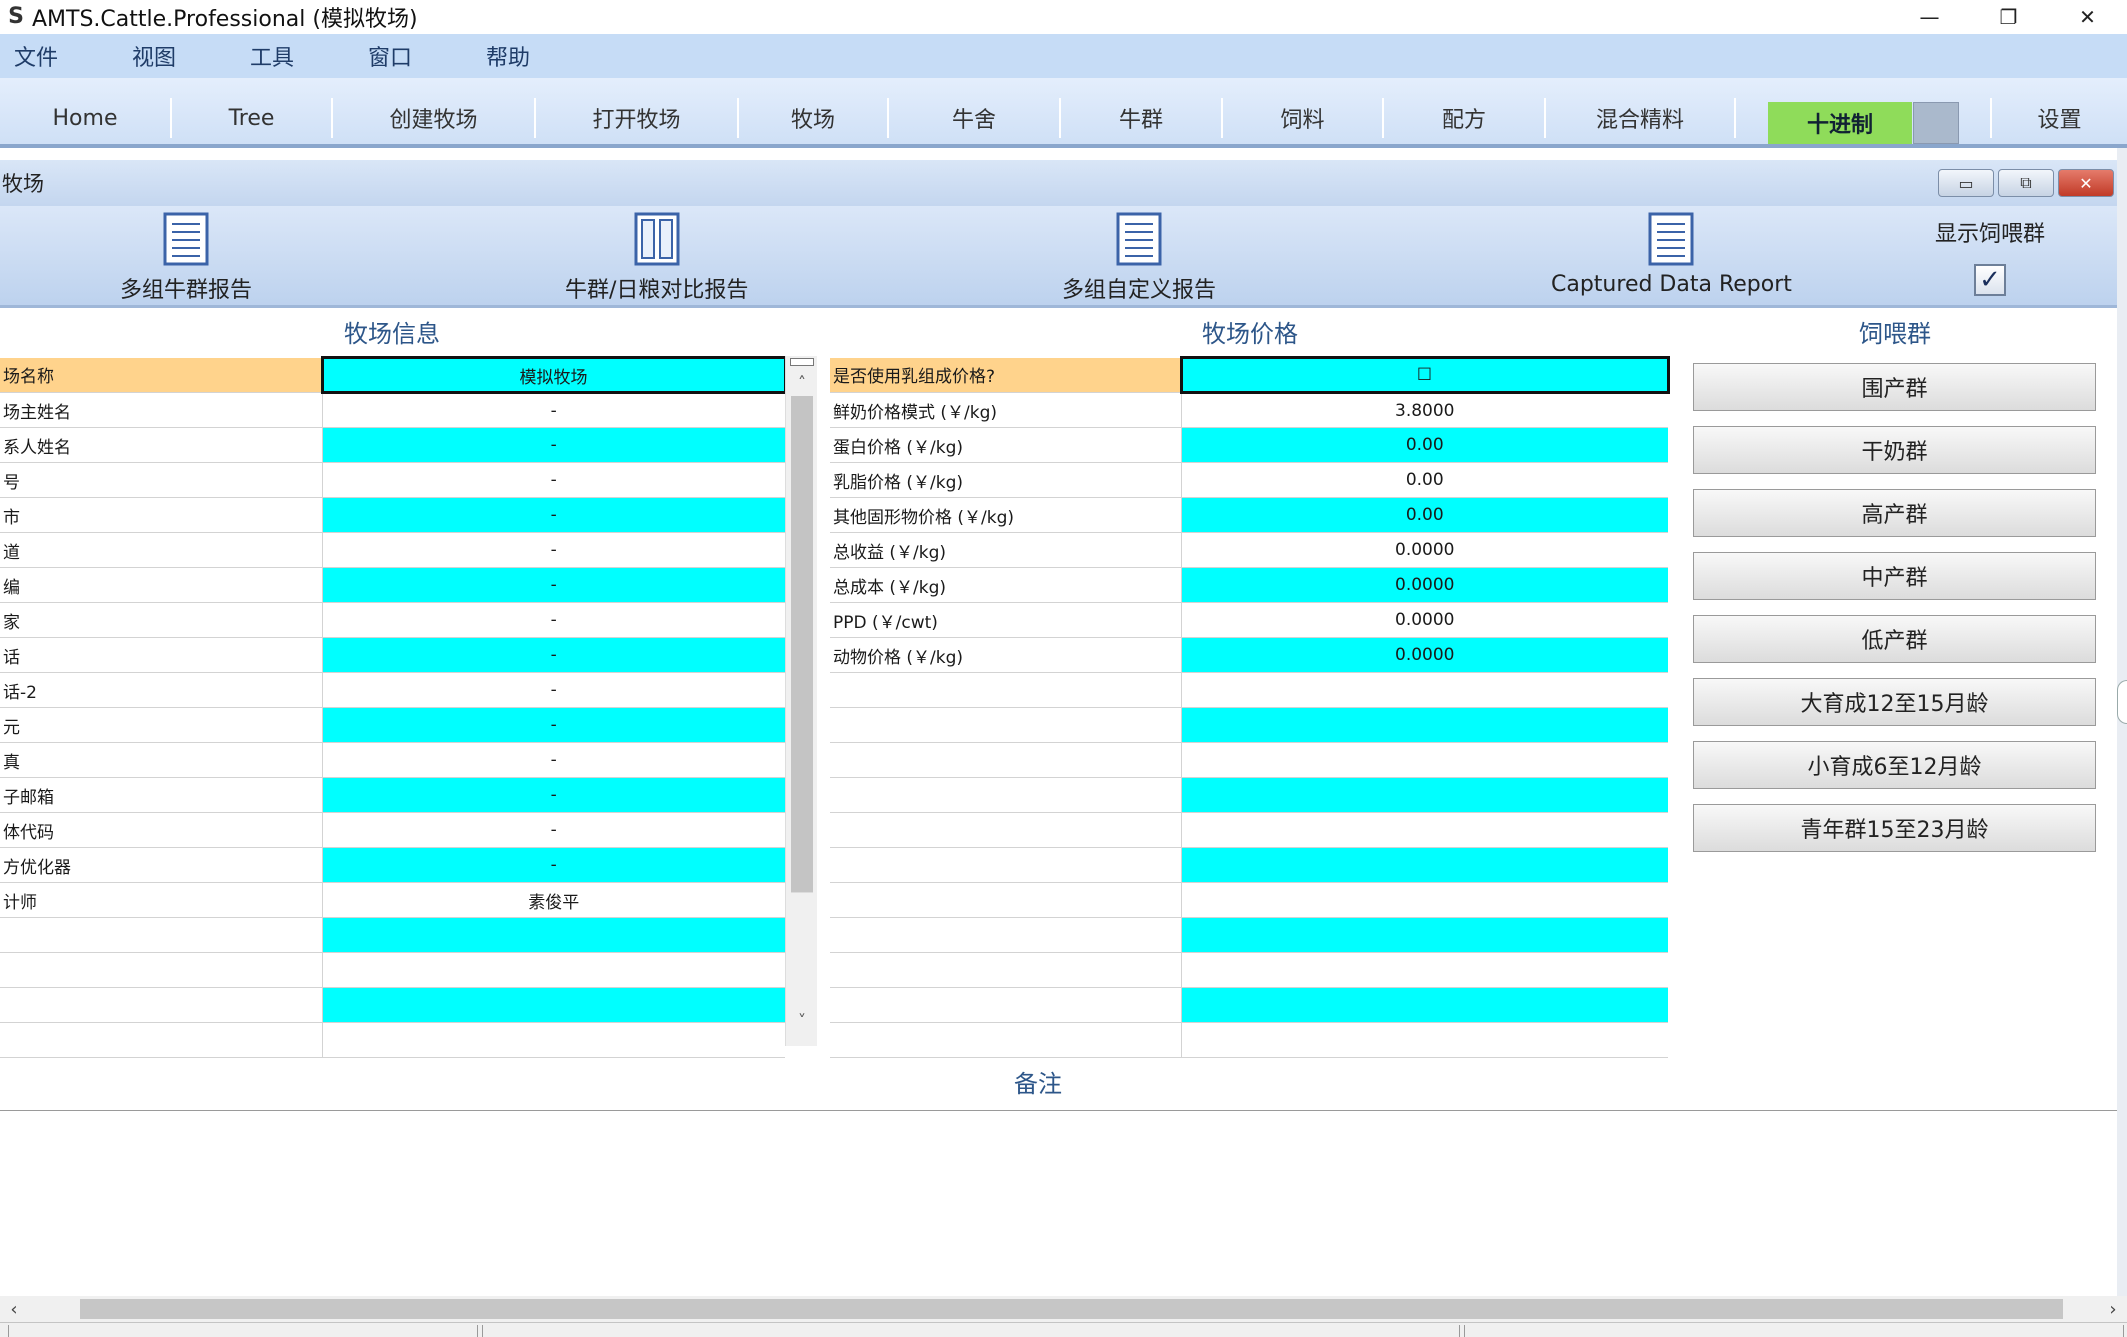 Image resolution: width=2127 pixels, height=1337 pixels. What do you see at coordinates (1071, 1309) in the screenshot?
I see `horizontal-scroll-thumb` at bounding box center [1071, 1309].